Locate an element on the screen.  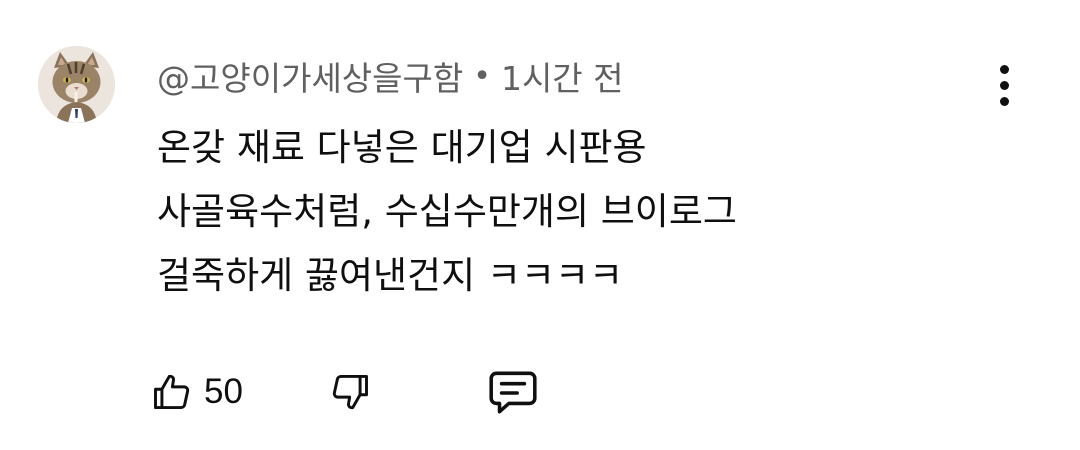
more-options-button is located at coordinates (1004, 85).